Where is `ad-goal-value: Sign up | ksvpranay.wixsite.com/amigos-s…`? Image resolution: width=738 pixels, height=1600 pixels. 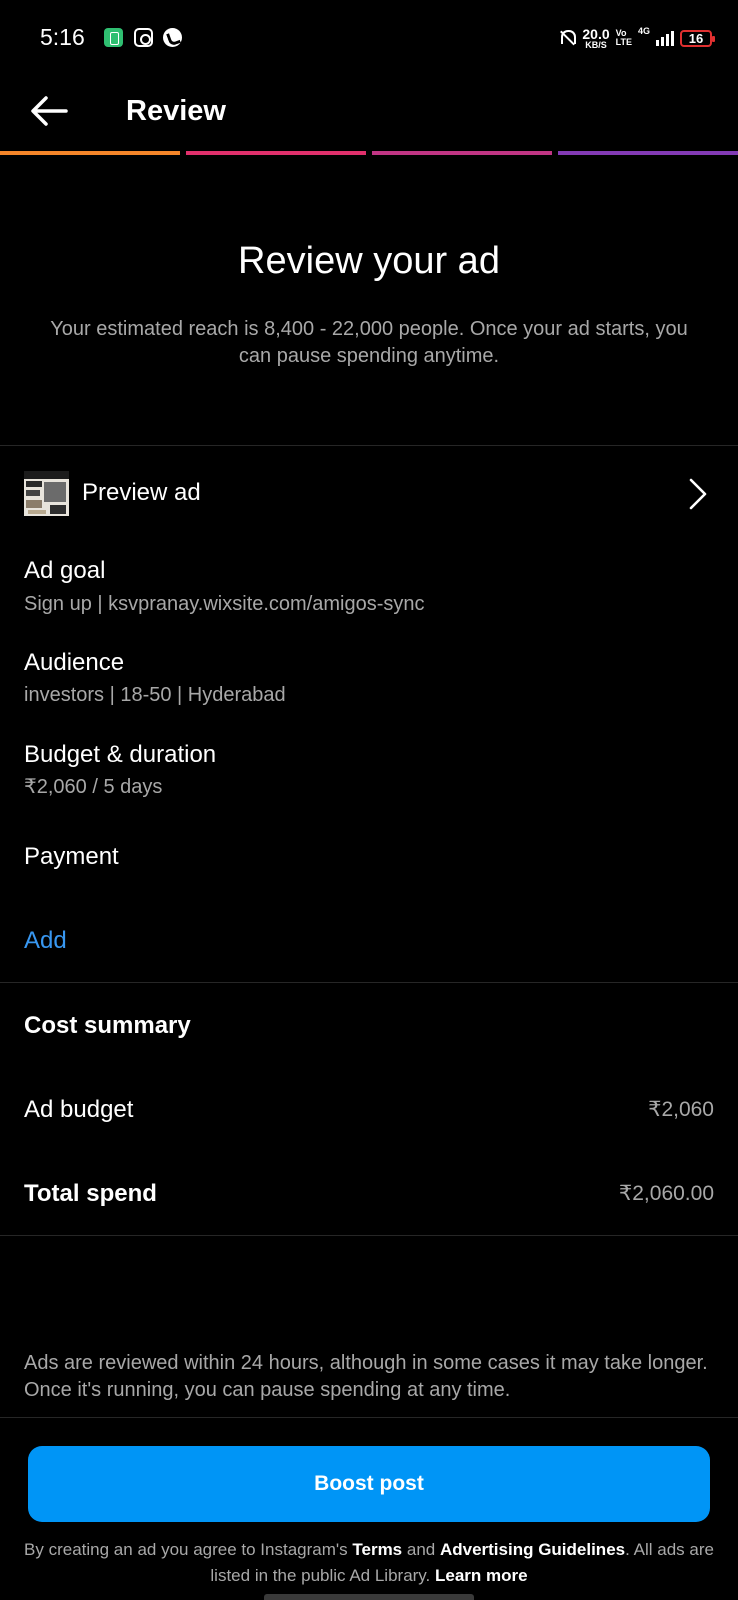
ad-goal-value: Sign up | ksvpranay.wixsite.com/amigos-s… is located at coordinates (224, 604).